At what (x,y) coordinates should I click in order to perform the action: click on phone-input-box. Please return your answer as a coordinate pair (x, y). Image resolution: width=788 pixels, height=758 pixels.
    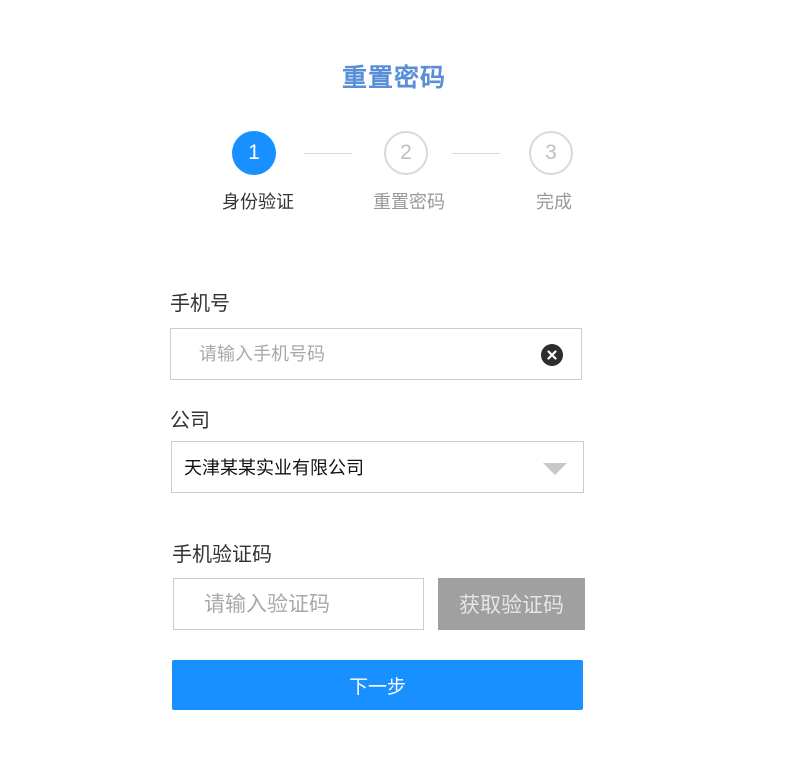
    Looking at the image, I should click on (376, 354).